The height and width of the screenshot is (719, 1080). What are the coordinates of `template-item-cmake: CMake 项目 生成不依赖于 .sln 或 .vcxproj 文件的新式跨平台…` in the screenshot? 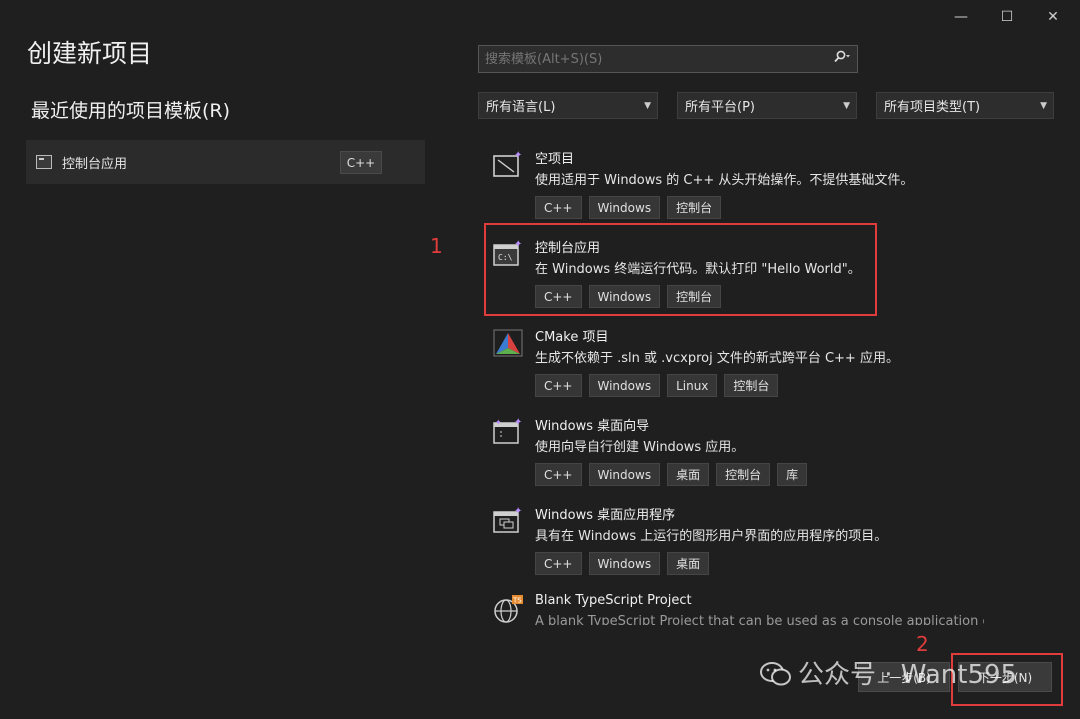 It's located at (729, 360).